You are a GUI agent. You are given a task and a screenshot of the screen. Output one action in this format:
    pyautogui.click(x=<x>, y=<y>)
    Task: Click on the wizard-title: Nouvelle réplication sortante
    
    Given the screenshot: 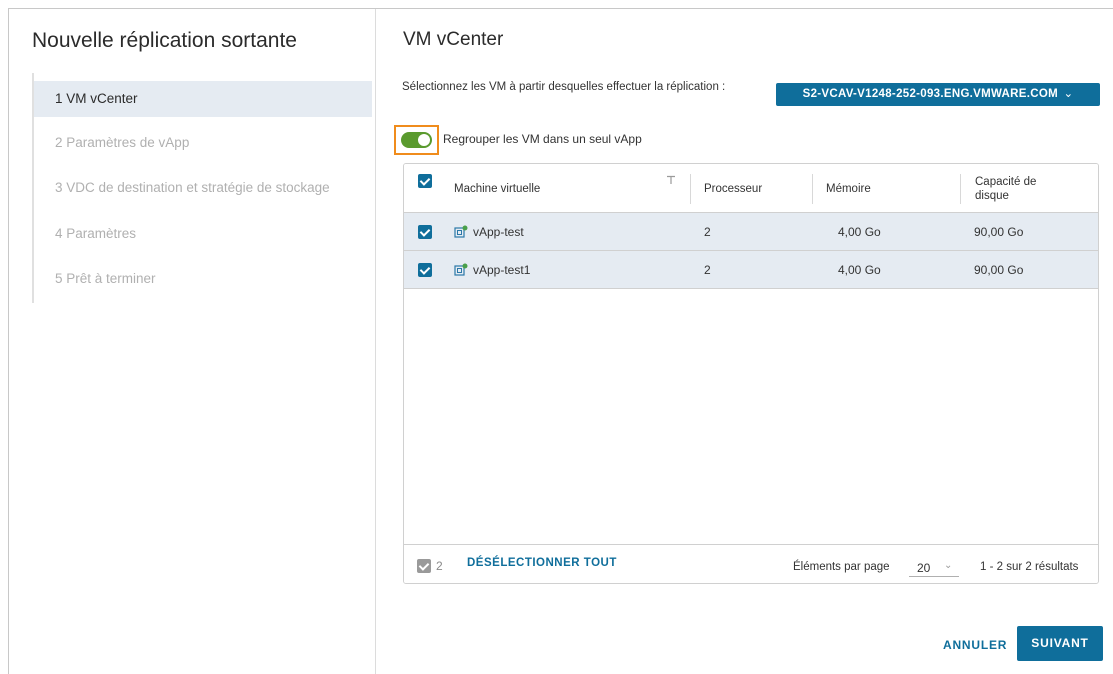 What is the action you would take?
    pyautogui.click(x=164, y=40)
    